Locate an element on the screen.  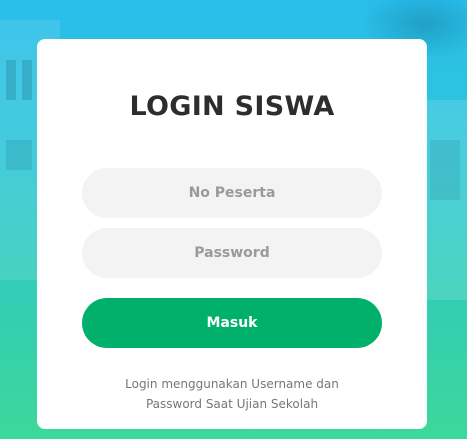
login-note-line-2: Password Saat Ujian Sekolah is located at coordinates (232, 404).